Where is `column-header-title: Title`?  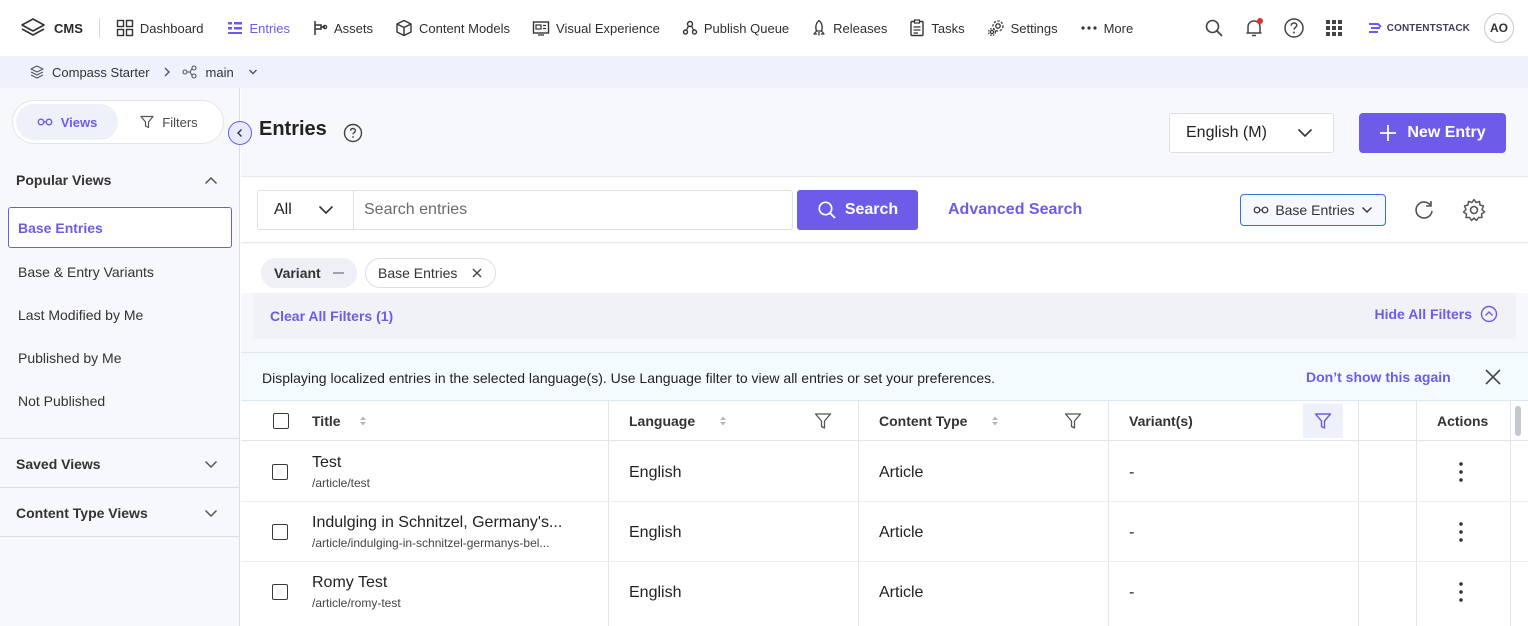 column-header-title: Title is located at coordinates (339, 421).